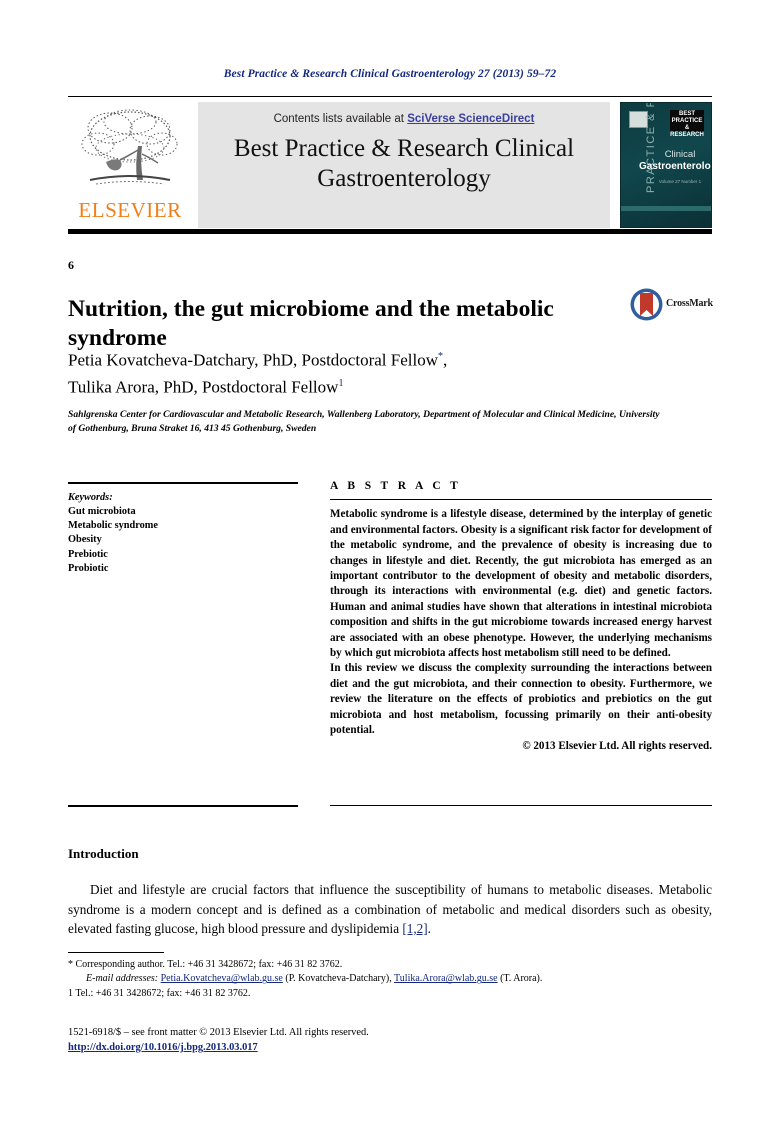 This screenshot has width=780, height=1134. What do you see at coordinates (689, 303) in the screenshot?
I see `crossmark-label: CrossMark` at bounding box center [689, 303].